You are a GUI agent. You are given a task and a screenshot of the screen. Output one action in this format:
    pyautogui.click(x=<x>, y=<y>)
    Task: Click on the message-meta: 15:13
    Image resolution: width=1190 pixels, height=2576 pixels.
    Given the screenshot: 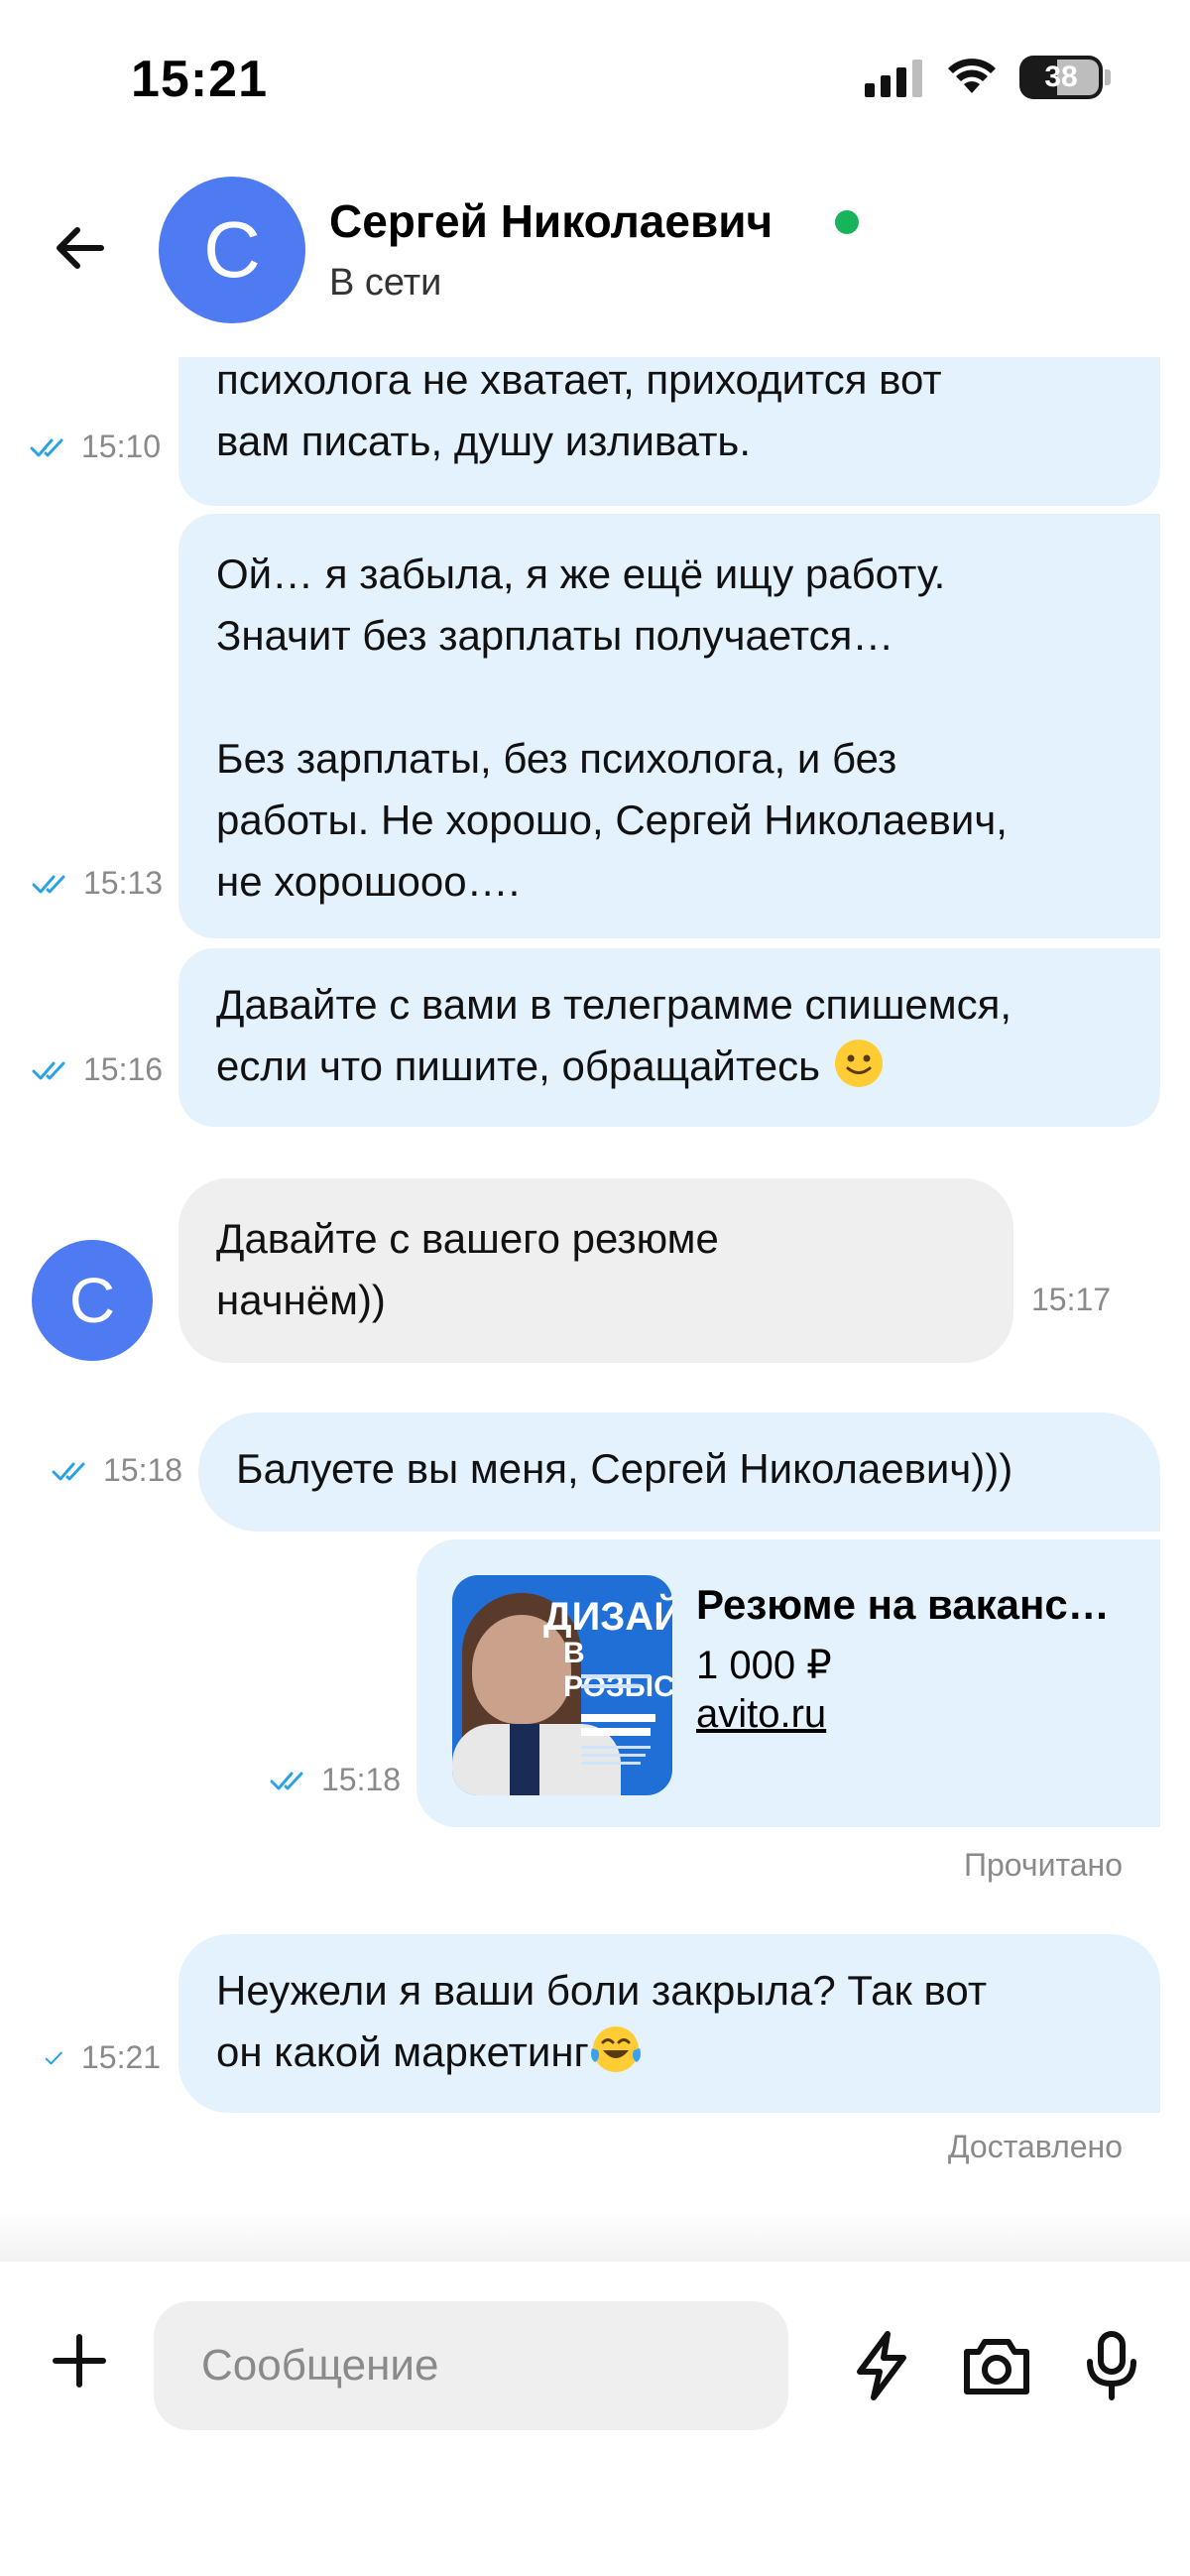 What is the action you would take?
    pyautogui.click(x=97, y=883)
    